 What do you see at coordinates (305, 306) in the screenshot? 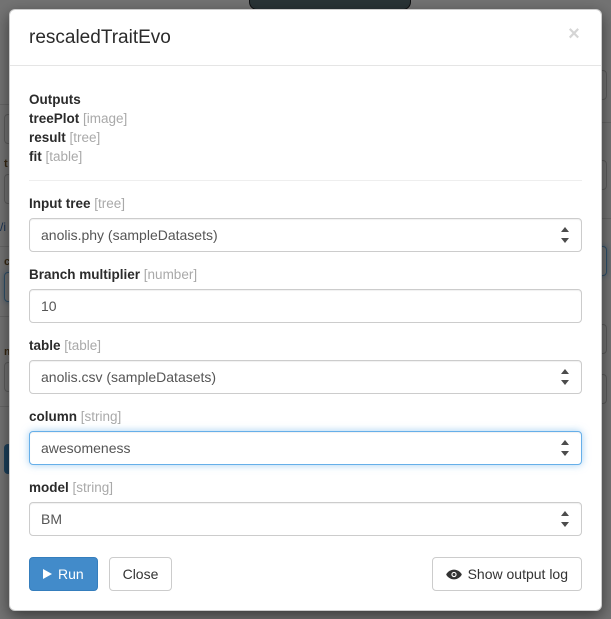
I see `branch-multiplier-input: 10` at bounding box center [305, 306].